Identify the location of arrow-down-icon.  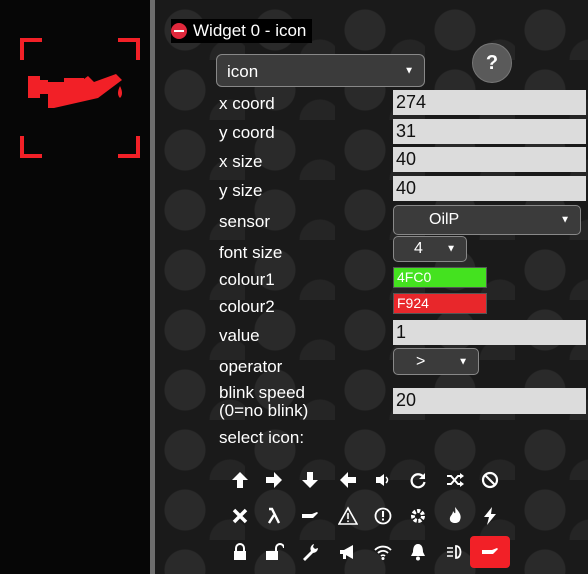
(310, 480).